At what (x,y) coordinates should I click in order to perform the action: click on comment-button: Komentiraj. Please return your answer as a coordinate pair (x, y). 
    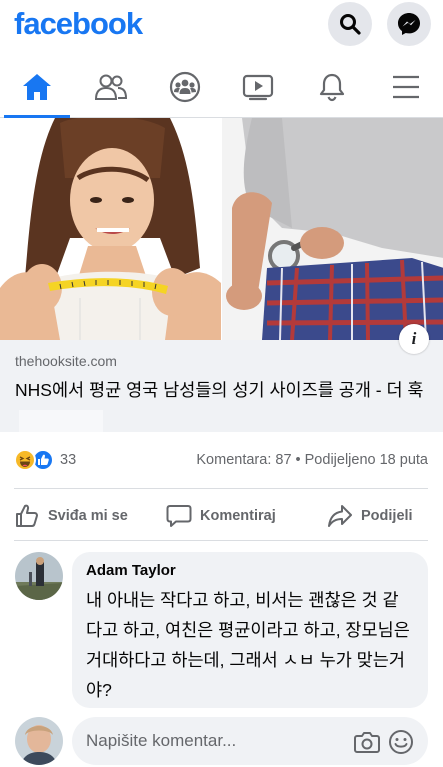
    Looking at the image, I should click on (221, 516).